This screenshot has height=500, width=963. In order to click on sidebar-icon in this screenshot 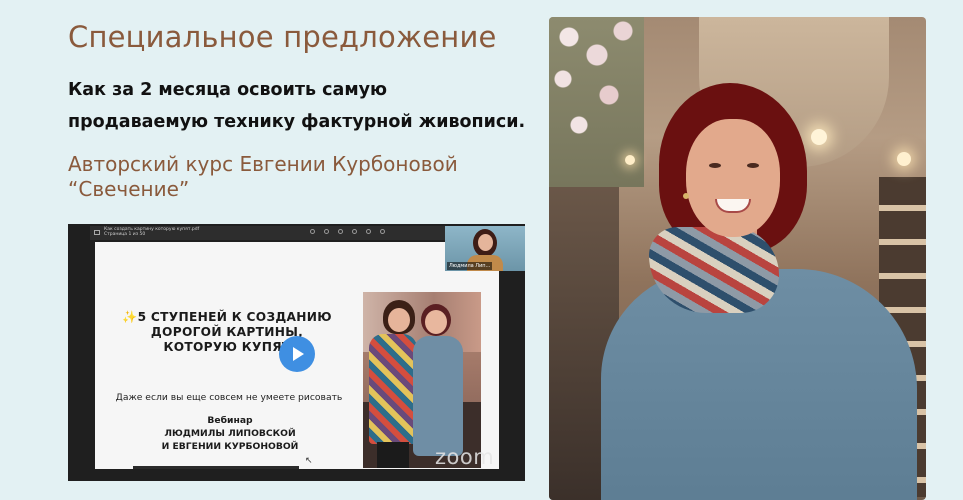, I will do `click(97, 232)`.